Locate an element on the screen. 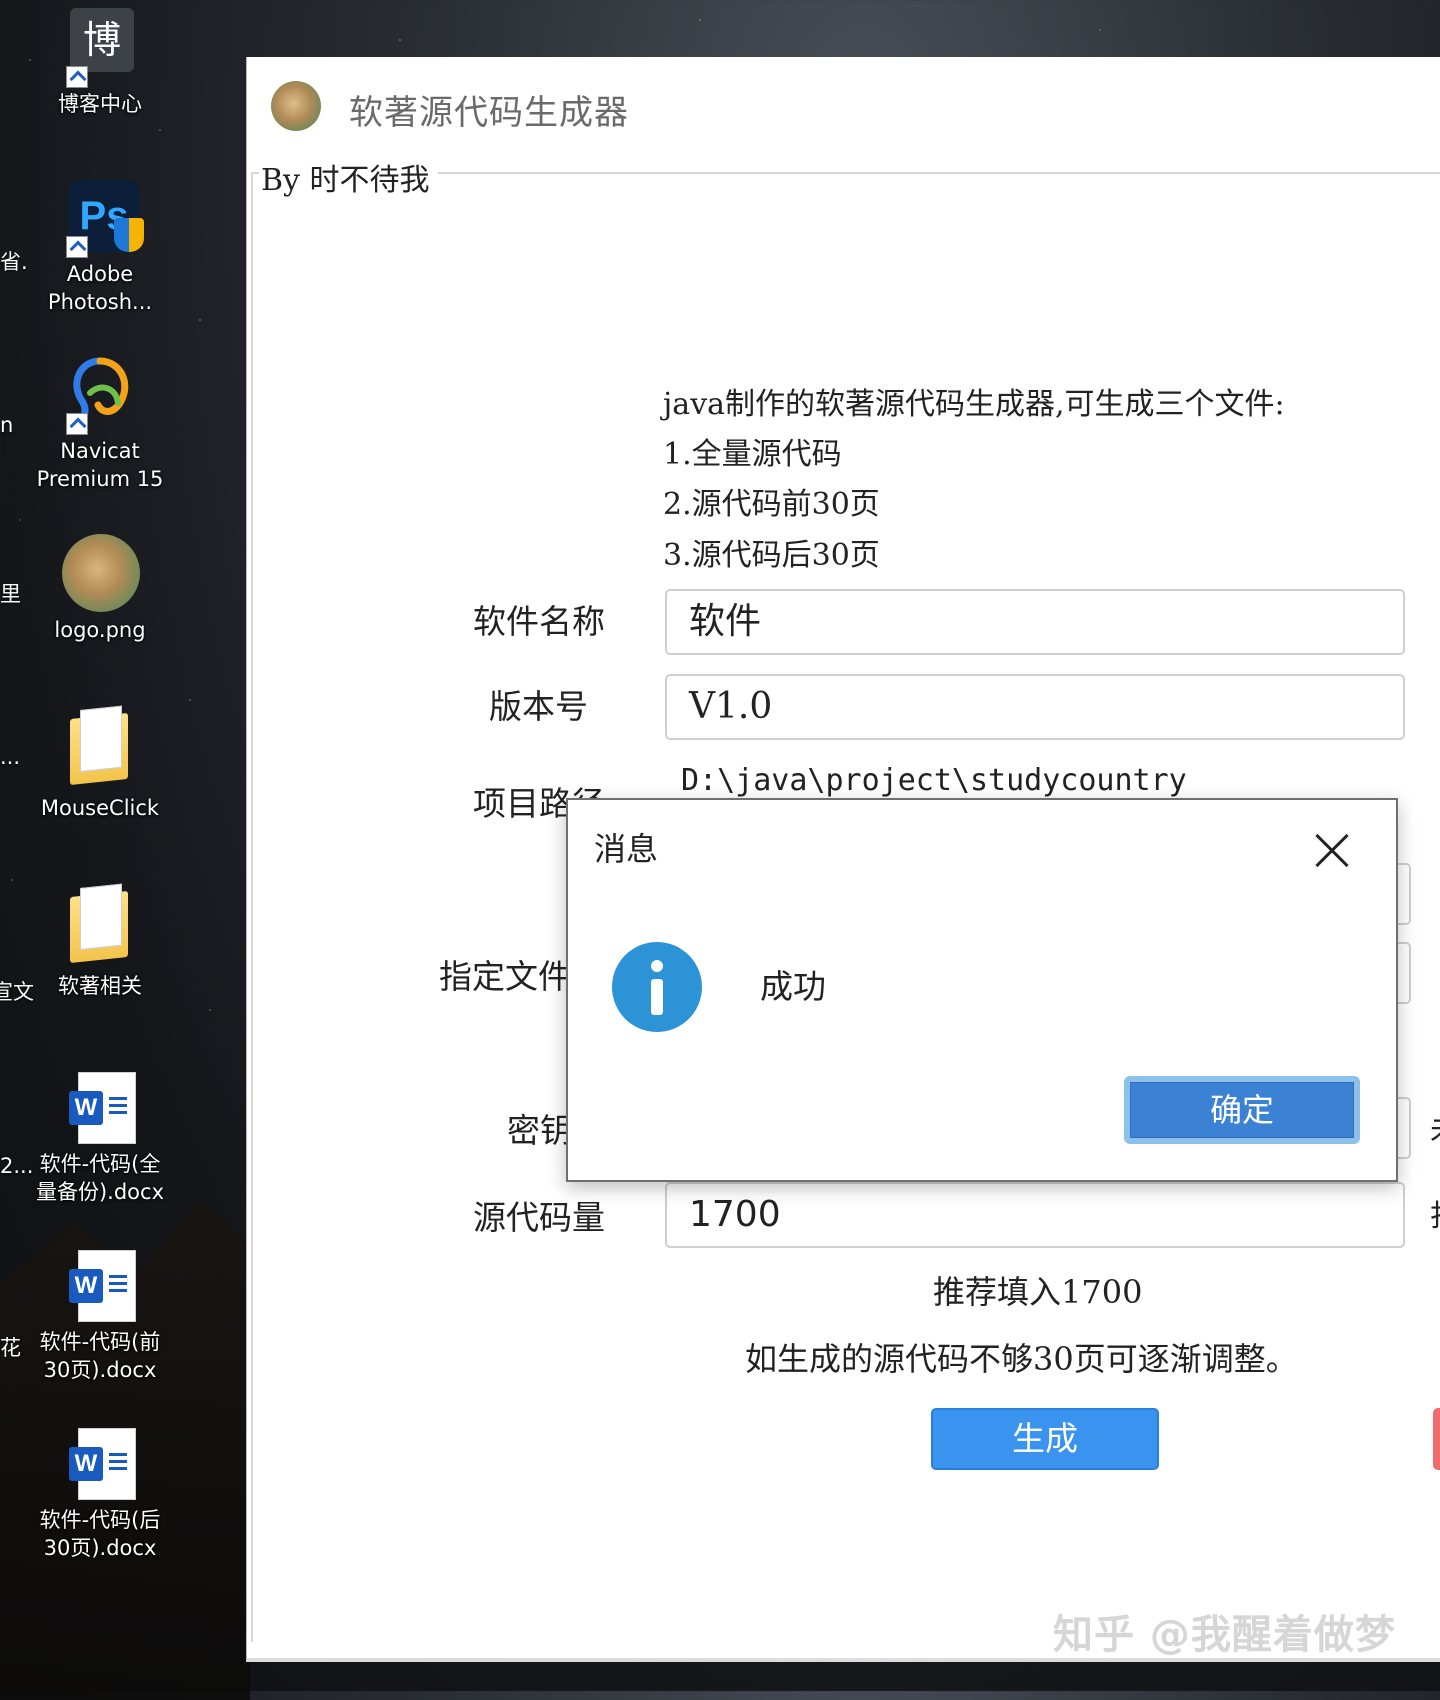 The height and width of the screenshot is (1700, 1440). source-lines-input: 1700 is located at coordinates (1035, 1215).